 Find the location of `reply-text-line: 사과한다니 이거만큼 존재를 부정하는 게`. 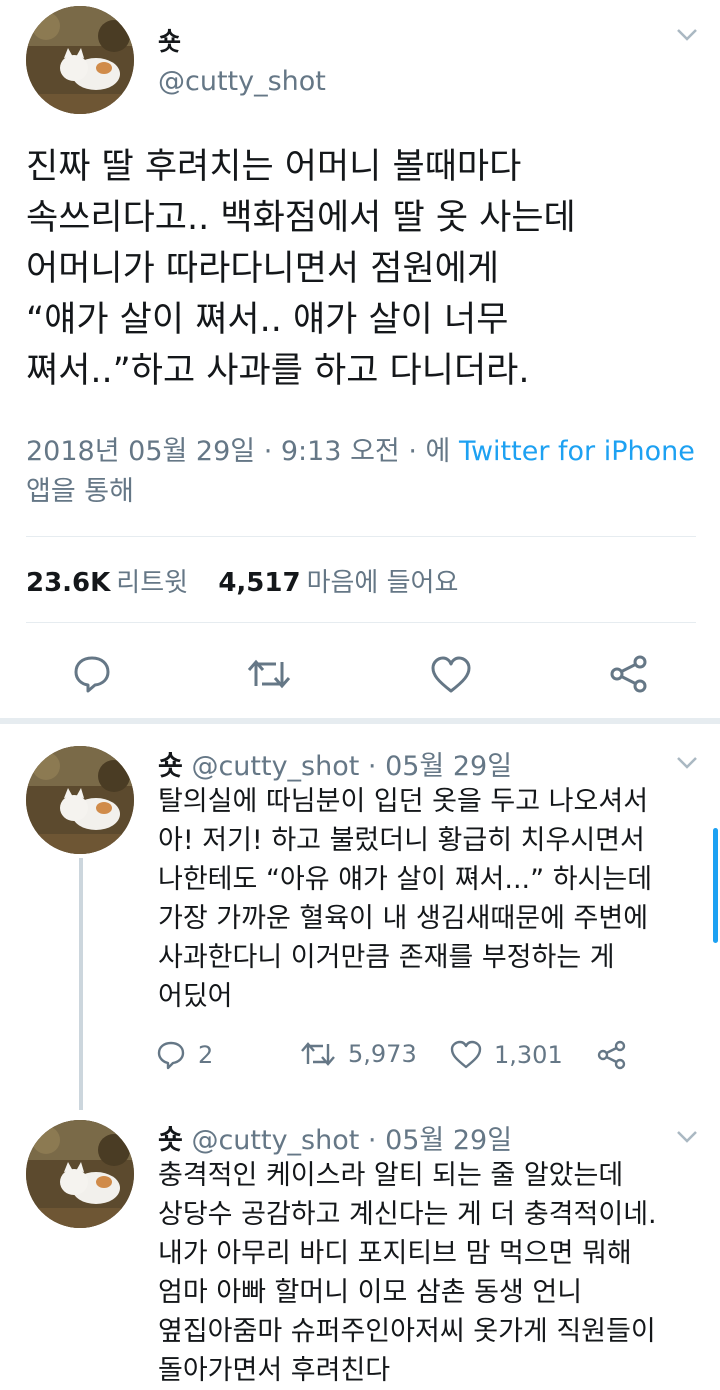

reply-text-line: 사과한다니 이거만큼 존재를 부정하는 게 is located at coordinates (386, 957).